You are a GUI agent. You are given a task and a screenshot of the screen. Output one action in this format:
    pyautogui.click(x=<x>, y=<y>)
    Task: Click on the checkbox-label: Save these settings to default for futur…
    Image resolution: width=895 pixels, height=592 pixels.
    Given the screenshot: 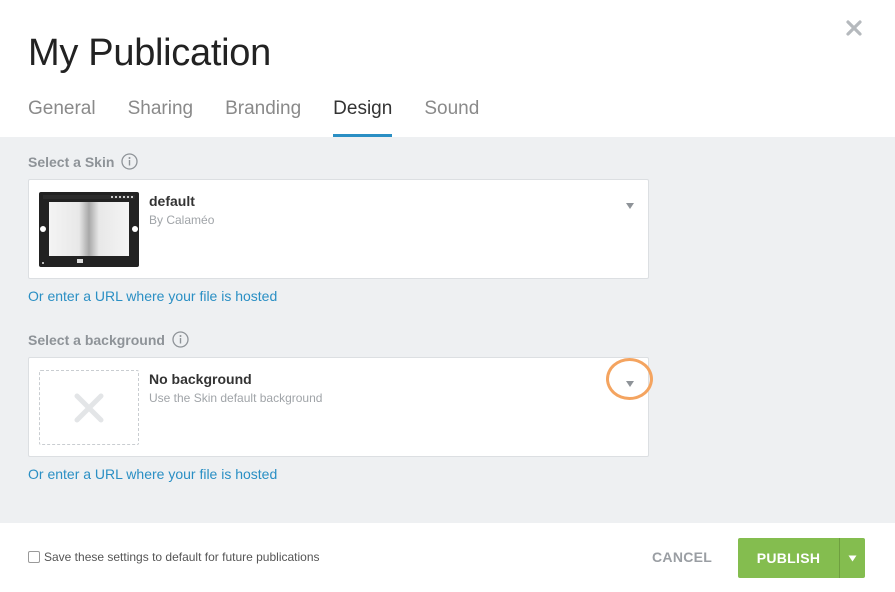 What is the action you would take?
    pyautogui.click(x=182, y=557)
    